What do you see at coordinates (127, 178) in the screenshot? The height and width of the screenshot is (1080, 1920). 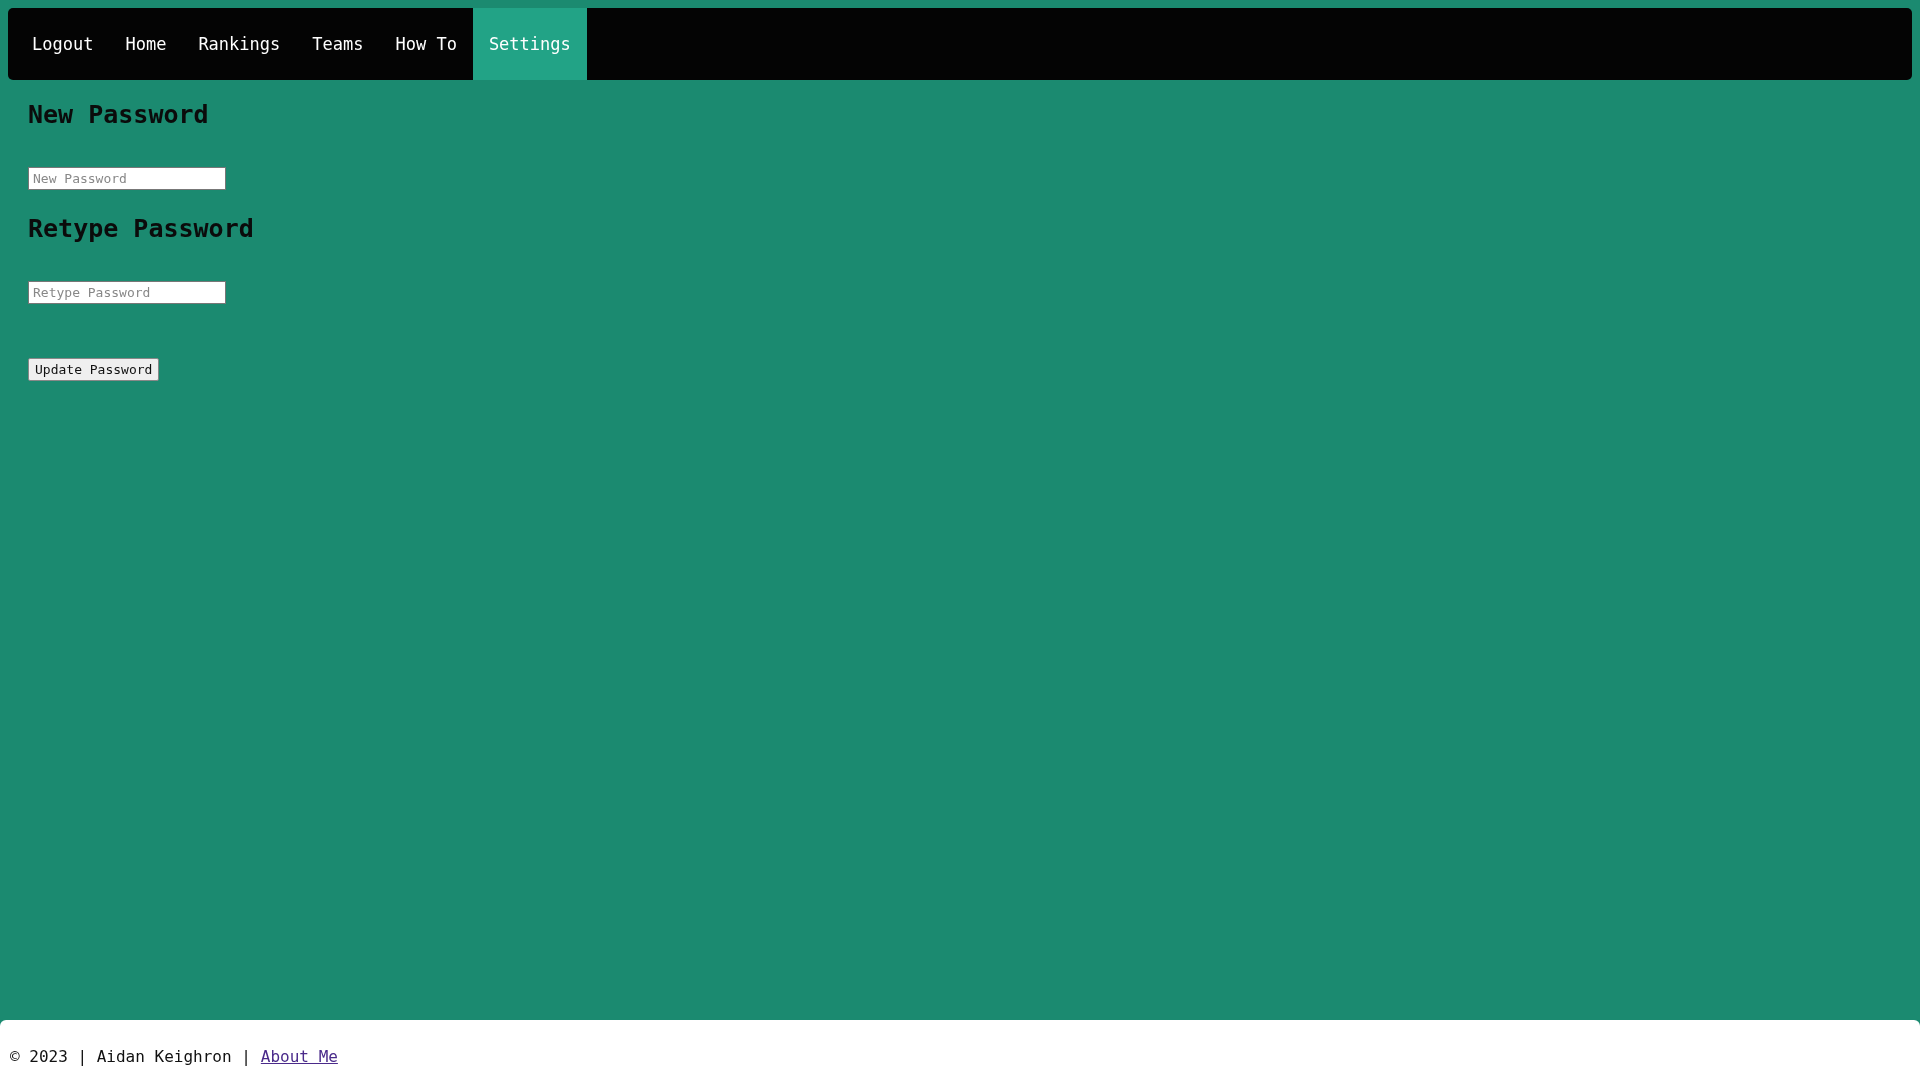 I see `password-field: New Password` at bounding box center [127, 178].